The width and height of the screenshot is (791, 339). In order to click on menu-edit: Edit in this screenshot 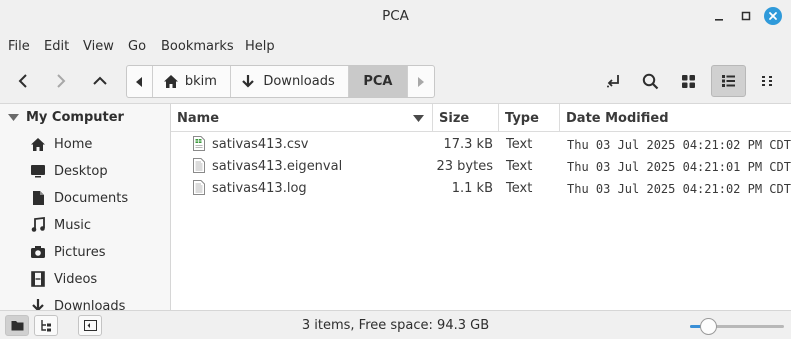, I will do `click(56, 46)`.